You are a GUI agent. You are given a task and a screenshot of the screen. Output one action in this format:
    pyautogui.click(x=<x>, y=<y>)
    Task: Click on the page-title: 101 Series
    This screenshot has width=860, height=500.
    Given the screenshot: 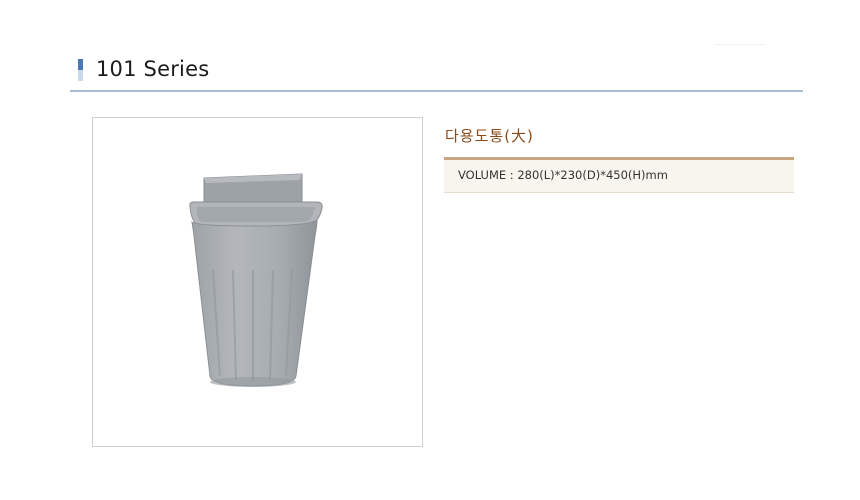 What is the action you would take?
    pyautogui.click(x=153, y=69)
    